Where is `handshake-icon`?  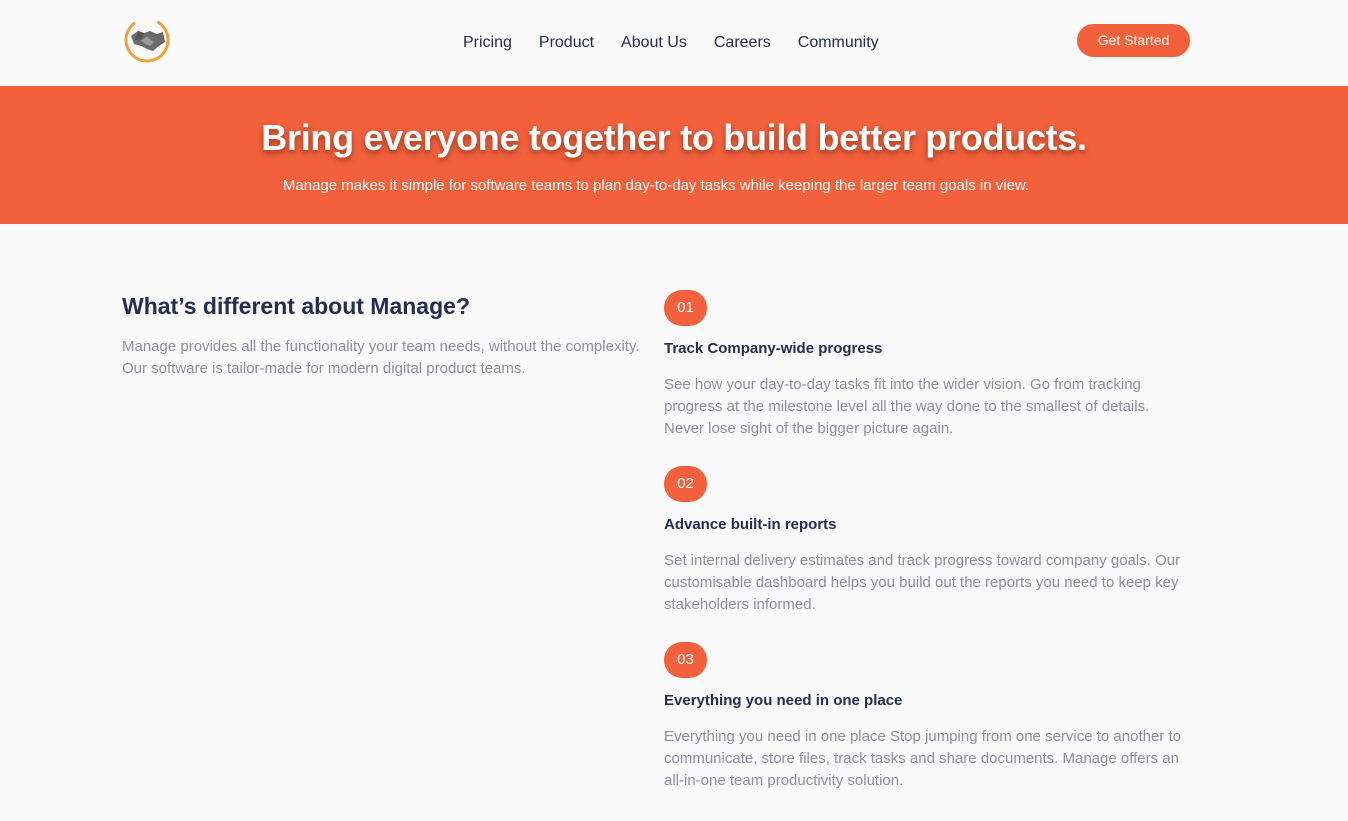
handshake-icon is located at coordinates (147, 40).